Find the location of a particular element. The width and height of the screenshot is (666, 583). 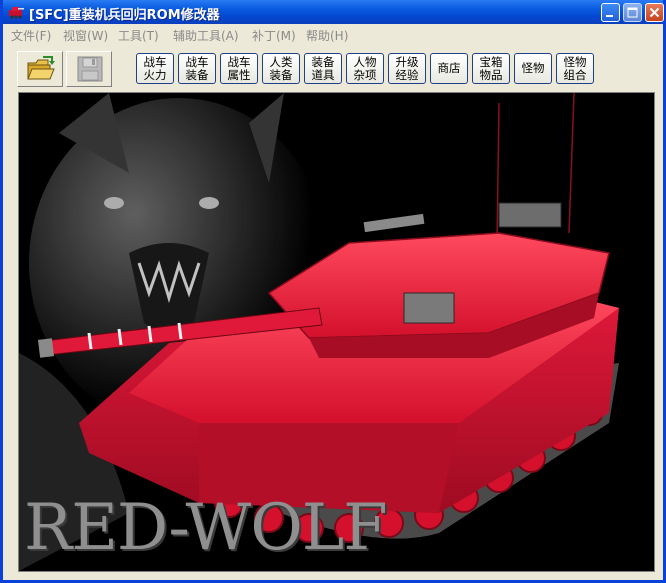

tool-label: 组合 is located at coordinates (575, 75).